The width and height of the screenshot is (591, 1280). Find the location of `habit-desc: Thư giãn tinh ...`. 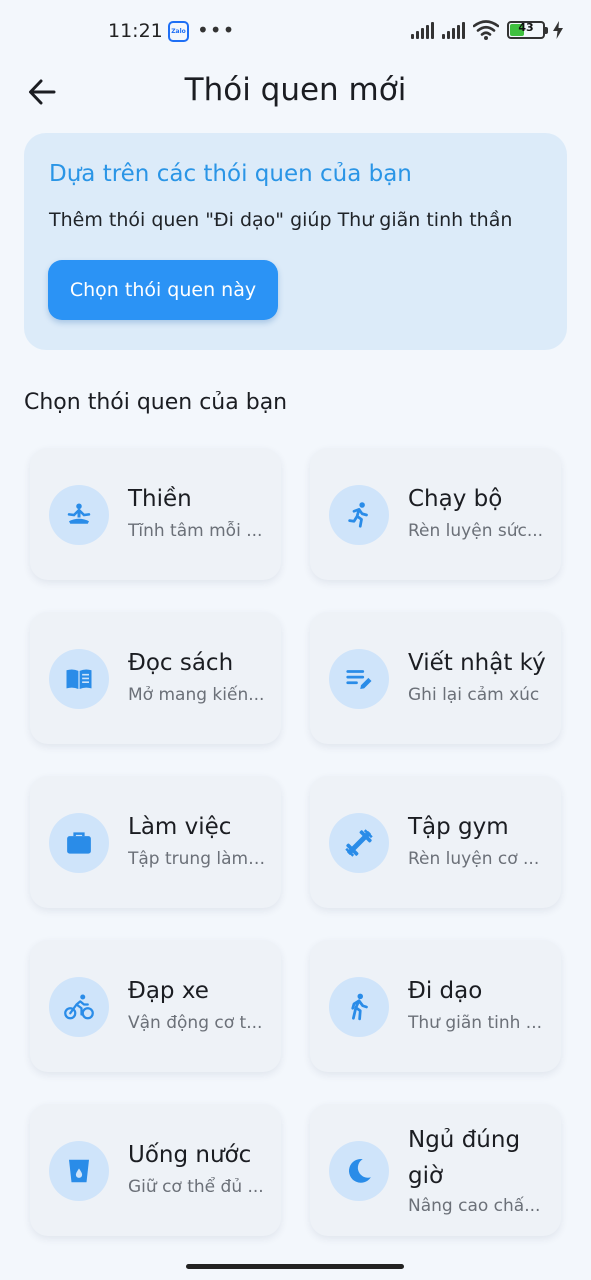

habit-desc: Thư giãn tinh ... is located at coordinates (475, 1023).